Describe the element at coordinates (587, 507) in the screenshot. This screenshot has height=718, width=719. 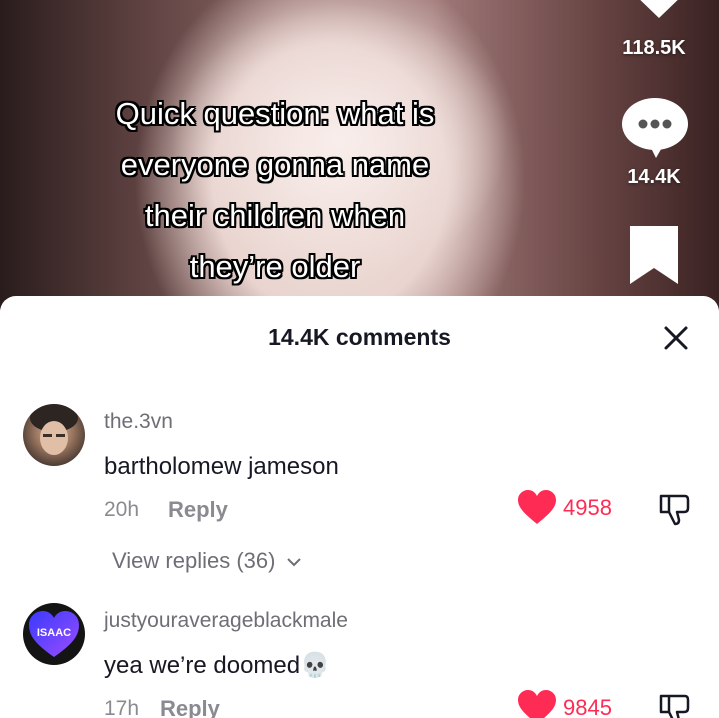
I see `comment-like-count: 4958` at that location.